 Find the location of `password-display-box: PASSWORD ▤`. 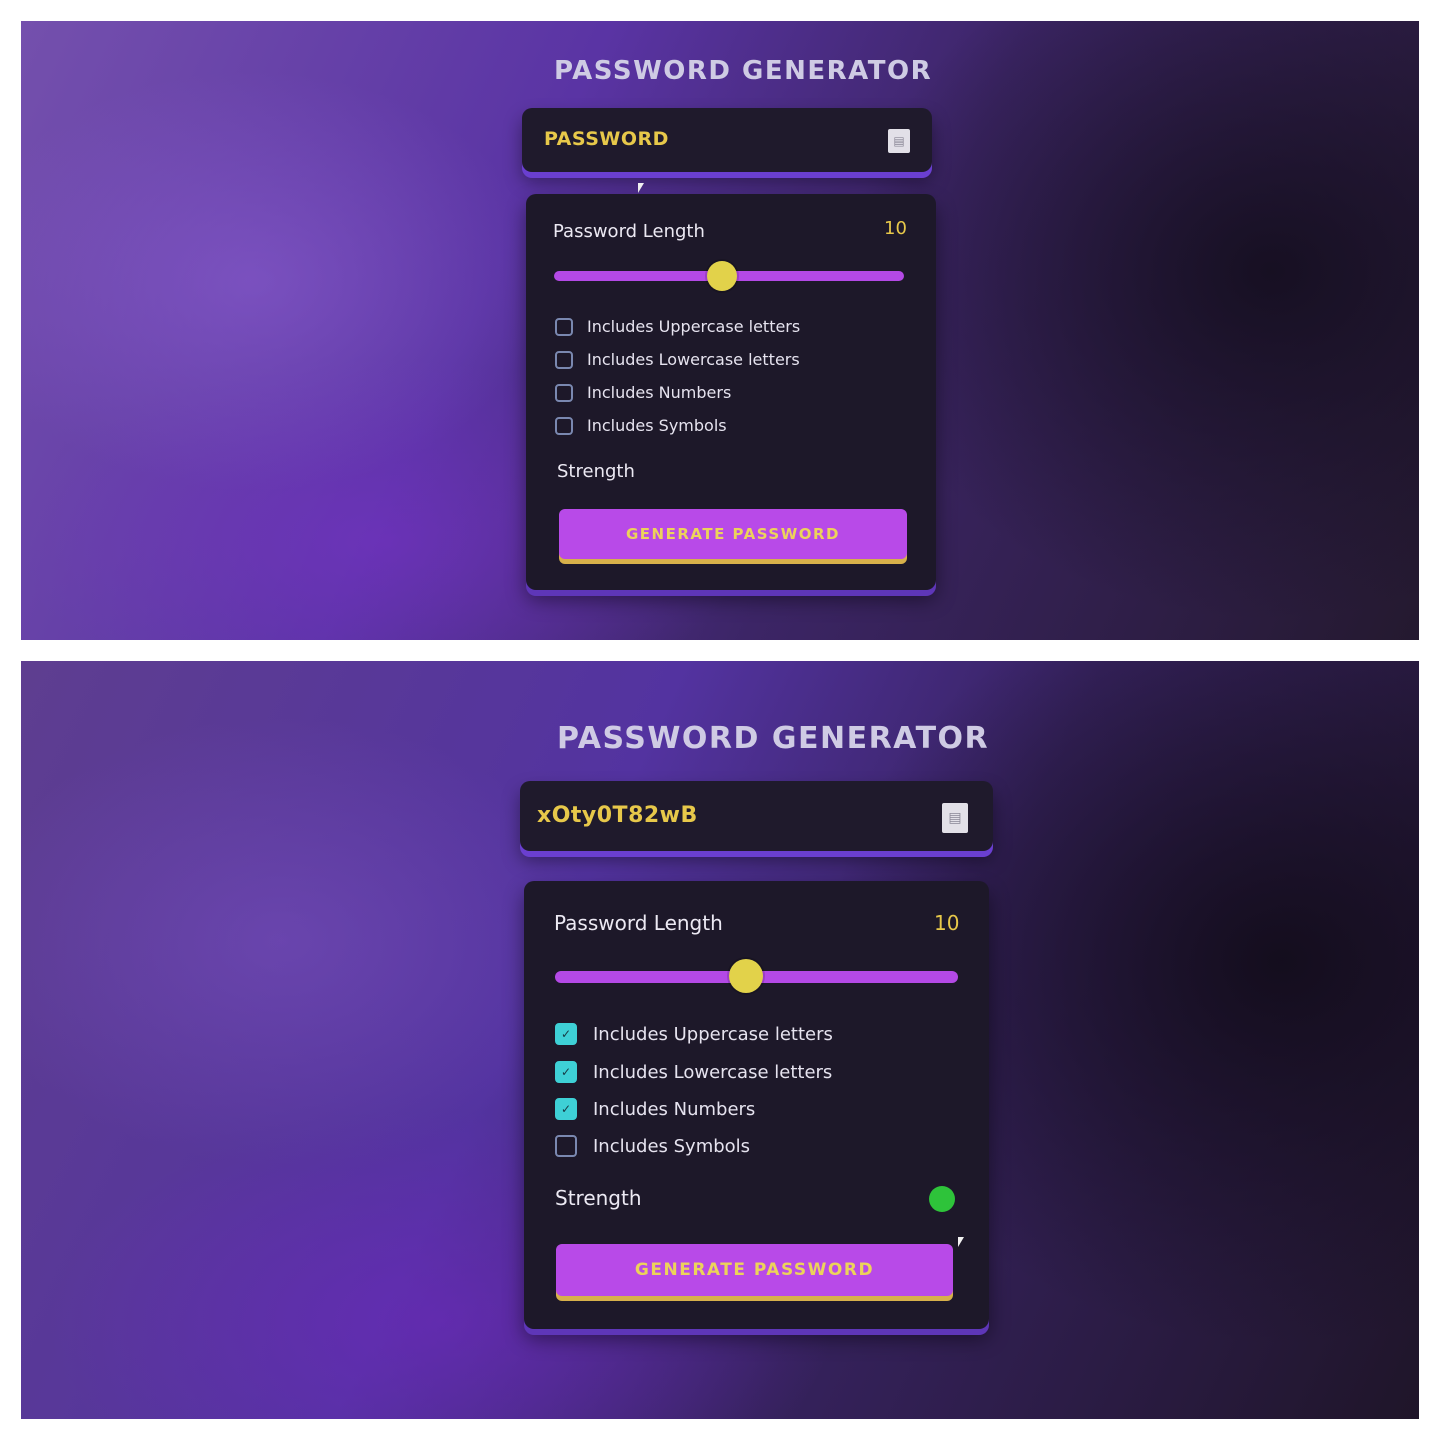

password-display-box: PASSWORD ▤ is located at coordinates (727, 140).